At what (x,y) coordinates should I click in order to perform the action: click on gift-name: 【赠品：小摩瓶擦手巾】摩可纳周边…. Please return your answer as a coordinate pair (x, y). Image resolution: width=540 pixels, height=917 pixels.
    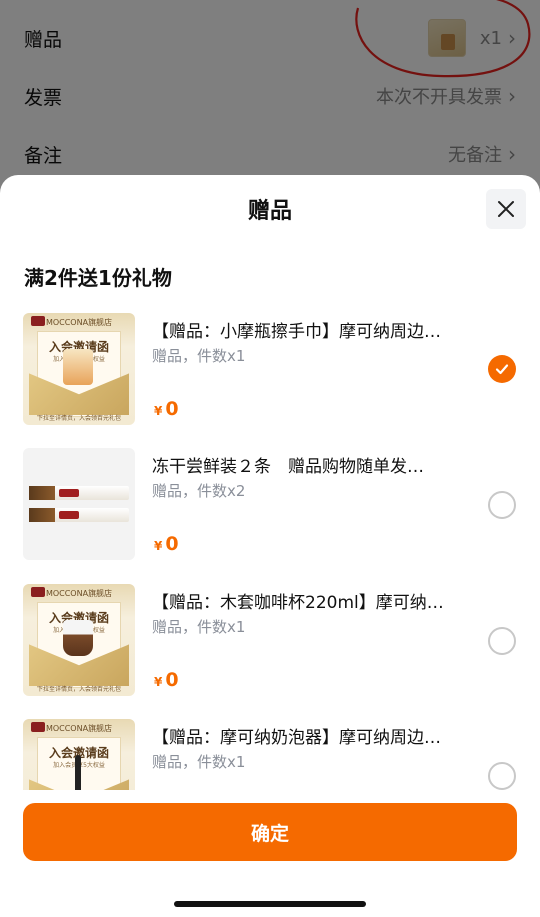
    Looking at the image, I should click on (296, 332).